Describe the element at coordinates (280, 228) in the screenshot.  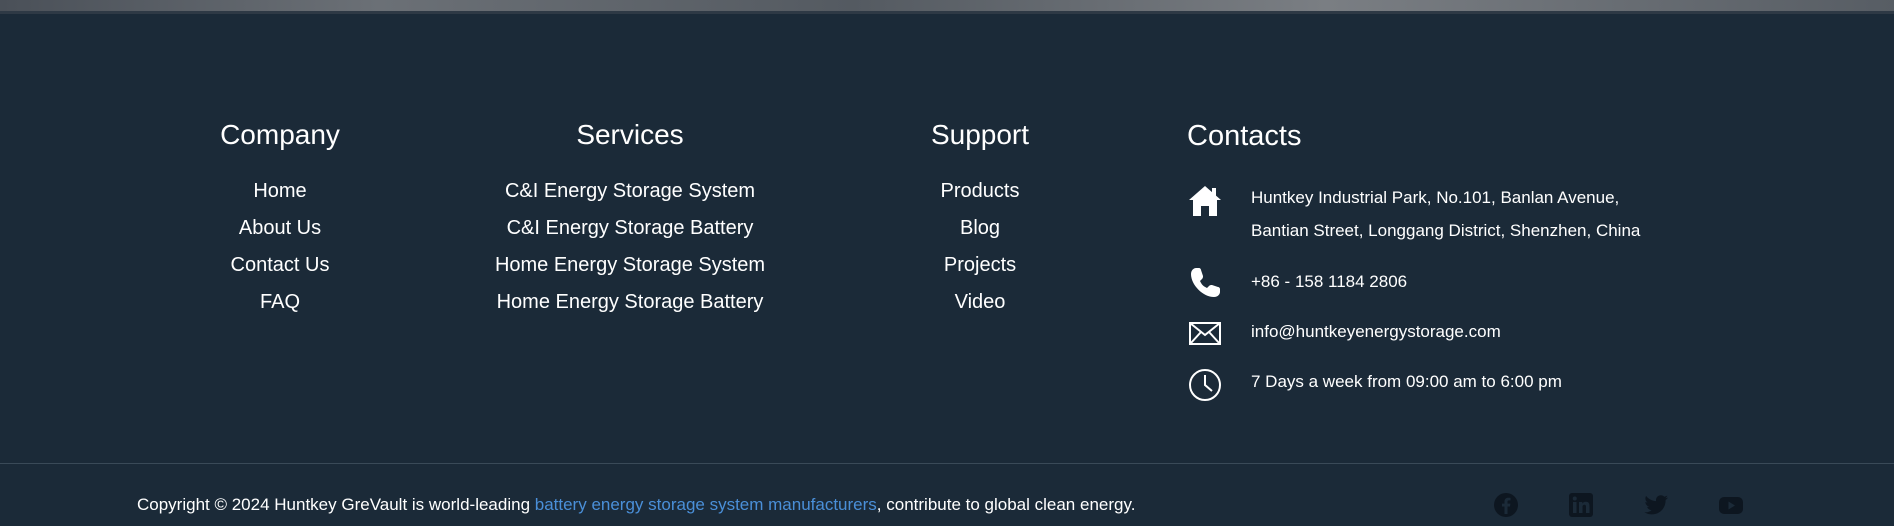
I see `footer-link-about-us: About Us` at that location.